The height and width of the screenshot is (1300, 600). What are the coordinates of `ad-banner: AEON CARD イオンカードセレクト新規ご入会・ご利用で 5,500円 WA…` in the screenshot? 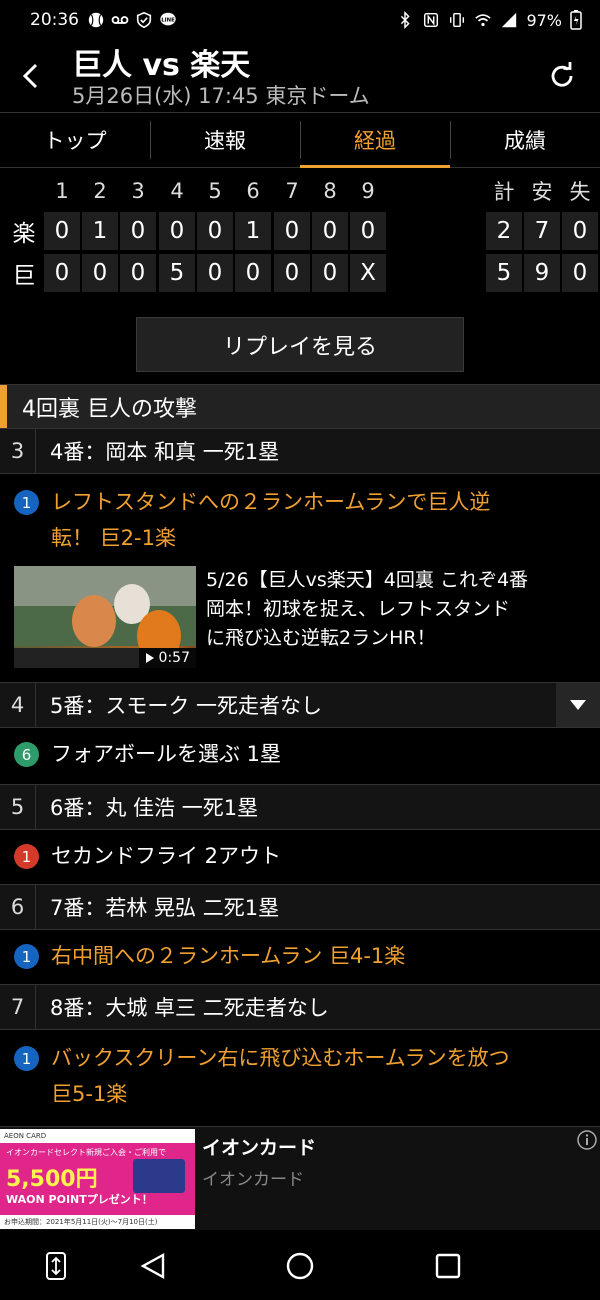 It's located at (300, 1178).